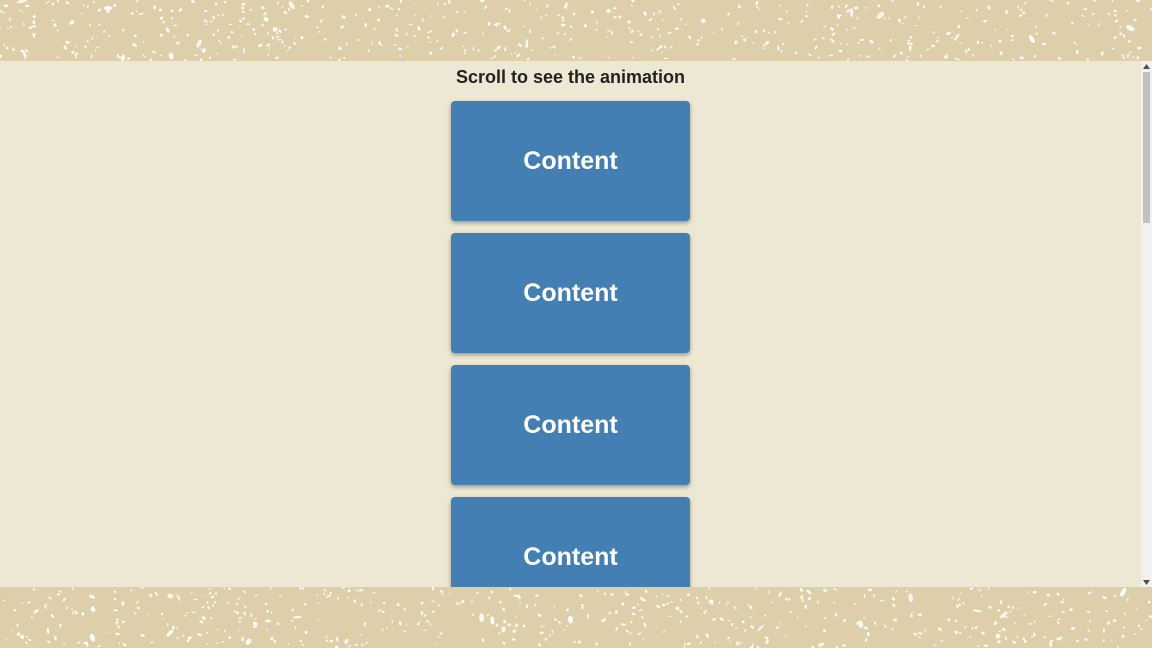  What do you see at coordinates (1146, 324) in the screenshot?
I see `vertical-scrollbar` at bounding box center [1146, 324].